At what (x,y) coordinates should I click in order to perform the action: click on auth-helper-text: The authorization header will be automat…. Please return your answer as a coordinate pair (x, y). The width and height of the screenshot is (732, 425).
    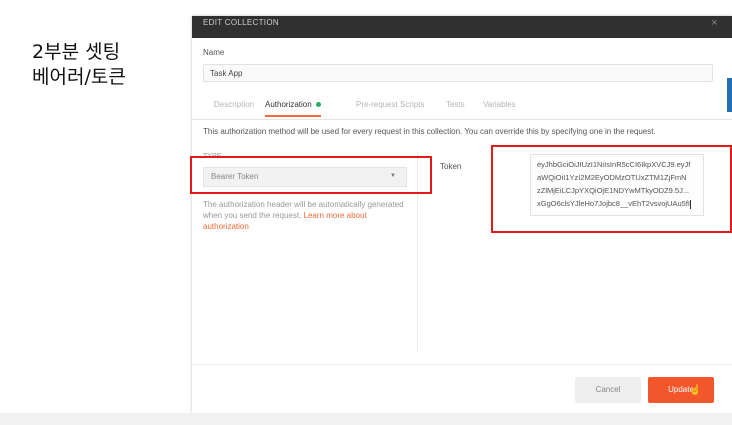
    Looking at the image, I should click on (305, 215).